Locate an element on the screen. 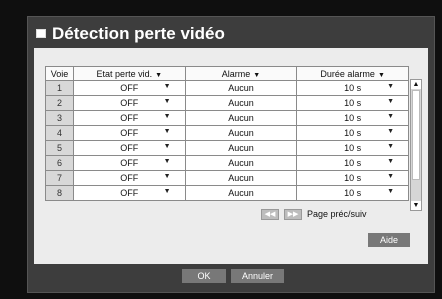 The image size is (442, 299). pager-label: Page préc/suiv is located at coordinates (337, 214).